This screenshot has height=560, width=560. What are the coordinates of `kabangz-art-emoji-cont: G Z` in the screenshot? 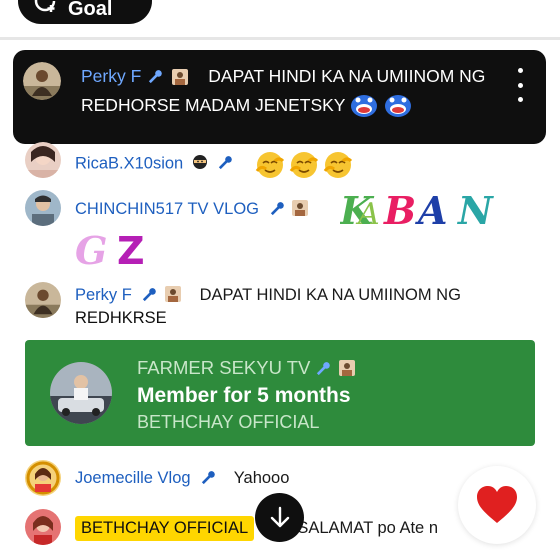 It's located at (110, 250).